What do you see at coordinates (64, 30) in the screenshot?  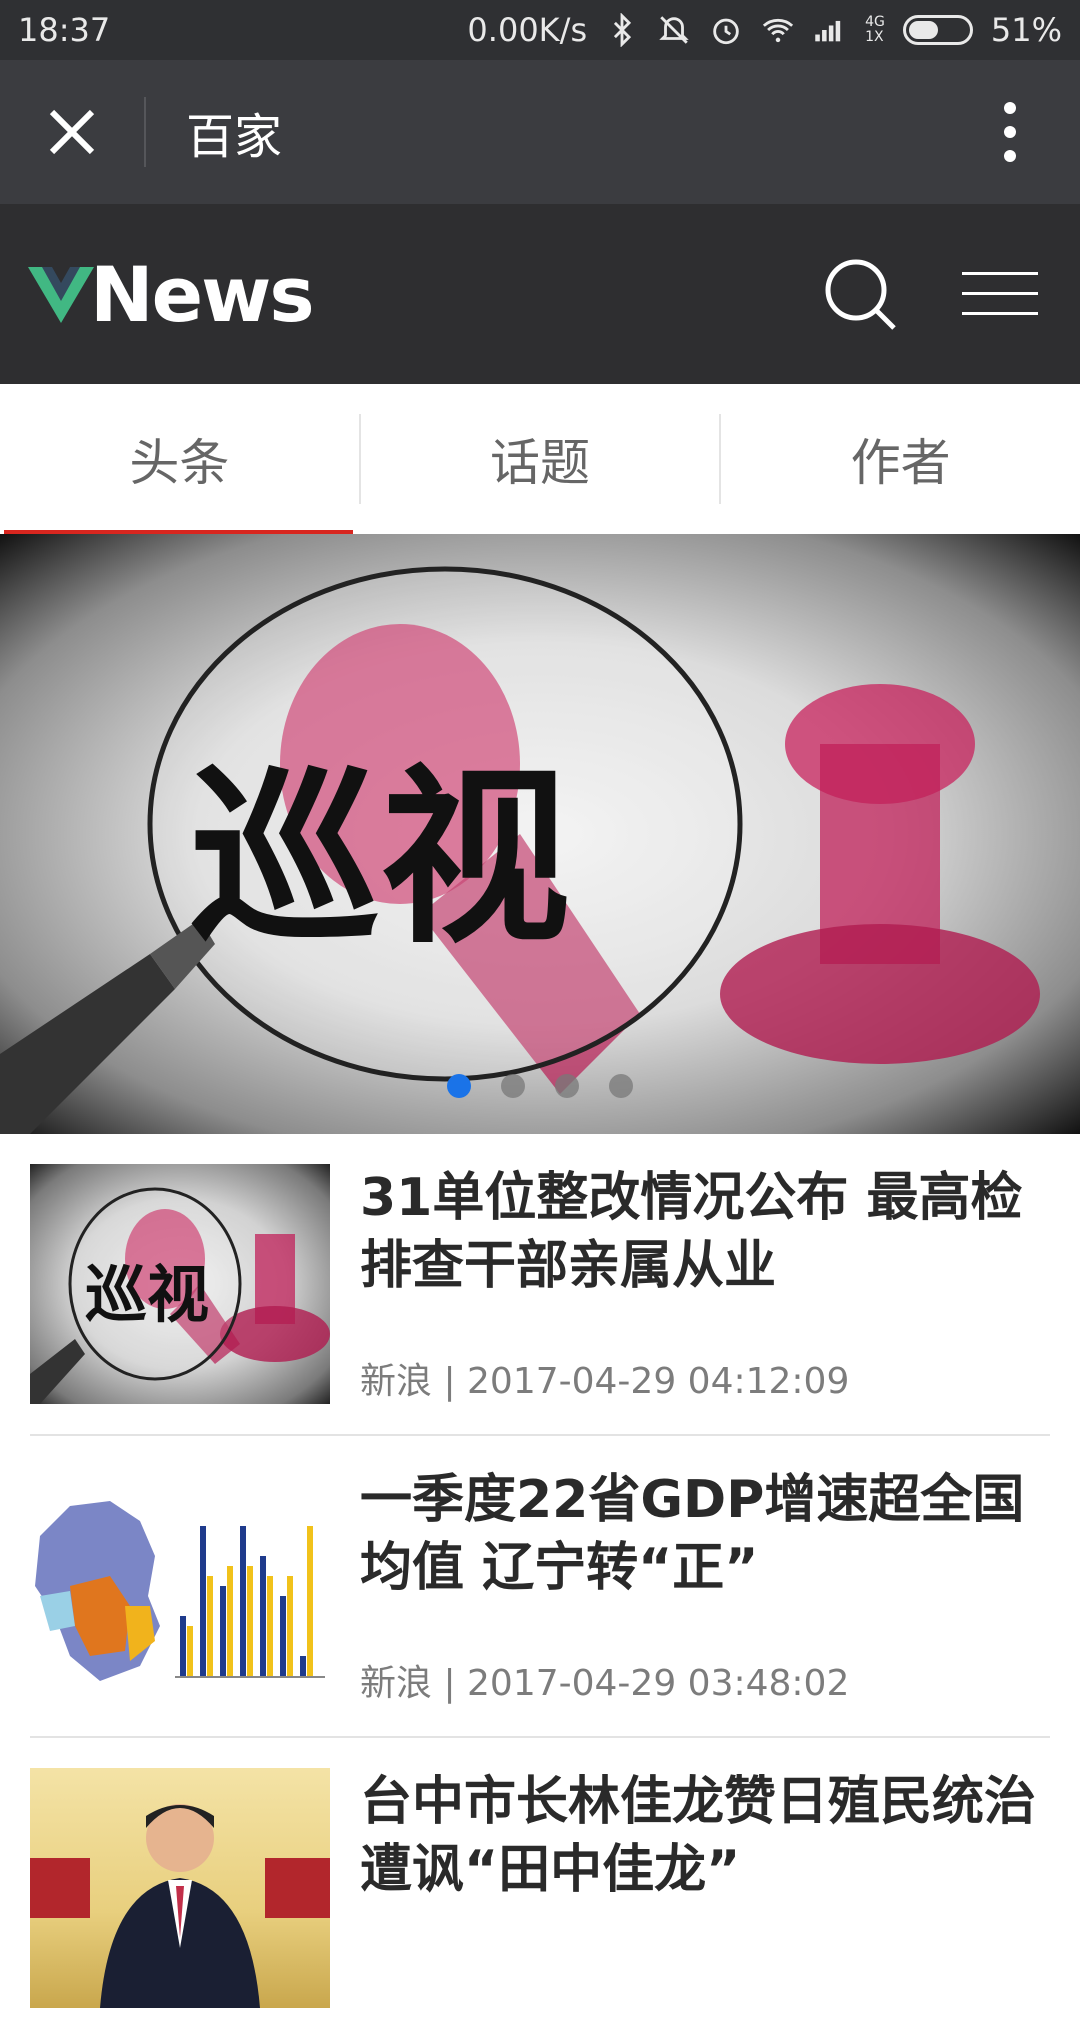 I see `status-time: 18:37` at bounding box center [64, 30].